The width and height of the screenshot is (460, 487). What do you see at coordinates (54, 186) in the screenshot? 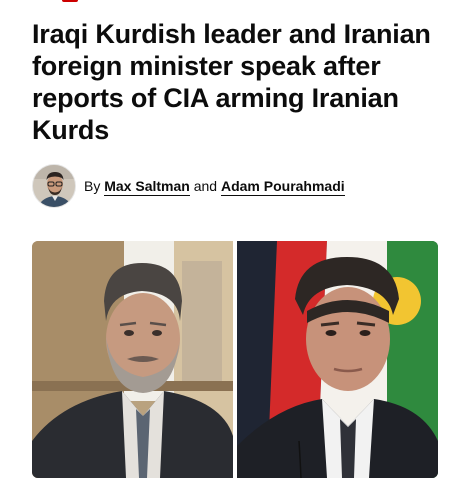
I see `author-avatar` at bounding box center [54, 186].